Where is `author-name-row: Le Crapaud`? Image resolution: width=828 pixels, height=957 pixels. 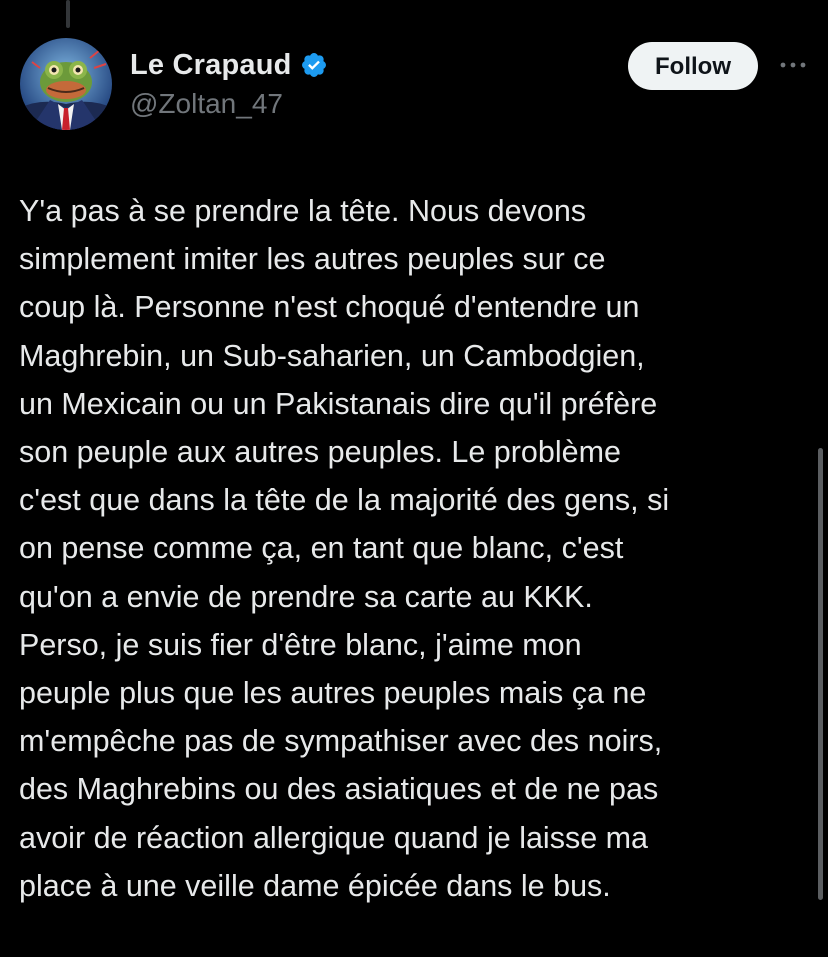 author-name-row: Le Crapaud is located at coordinates (229, 65).